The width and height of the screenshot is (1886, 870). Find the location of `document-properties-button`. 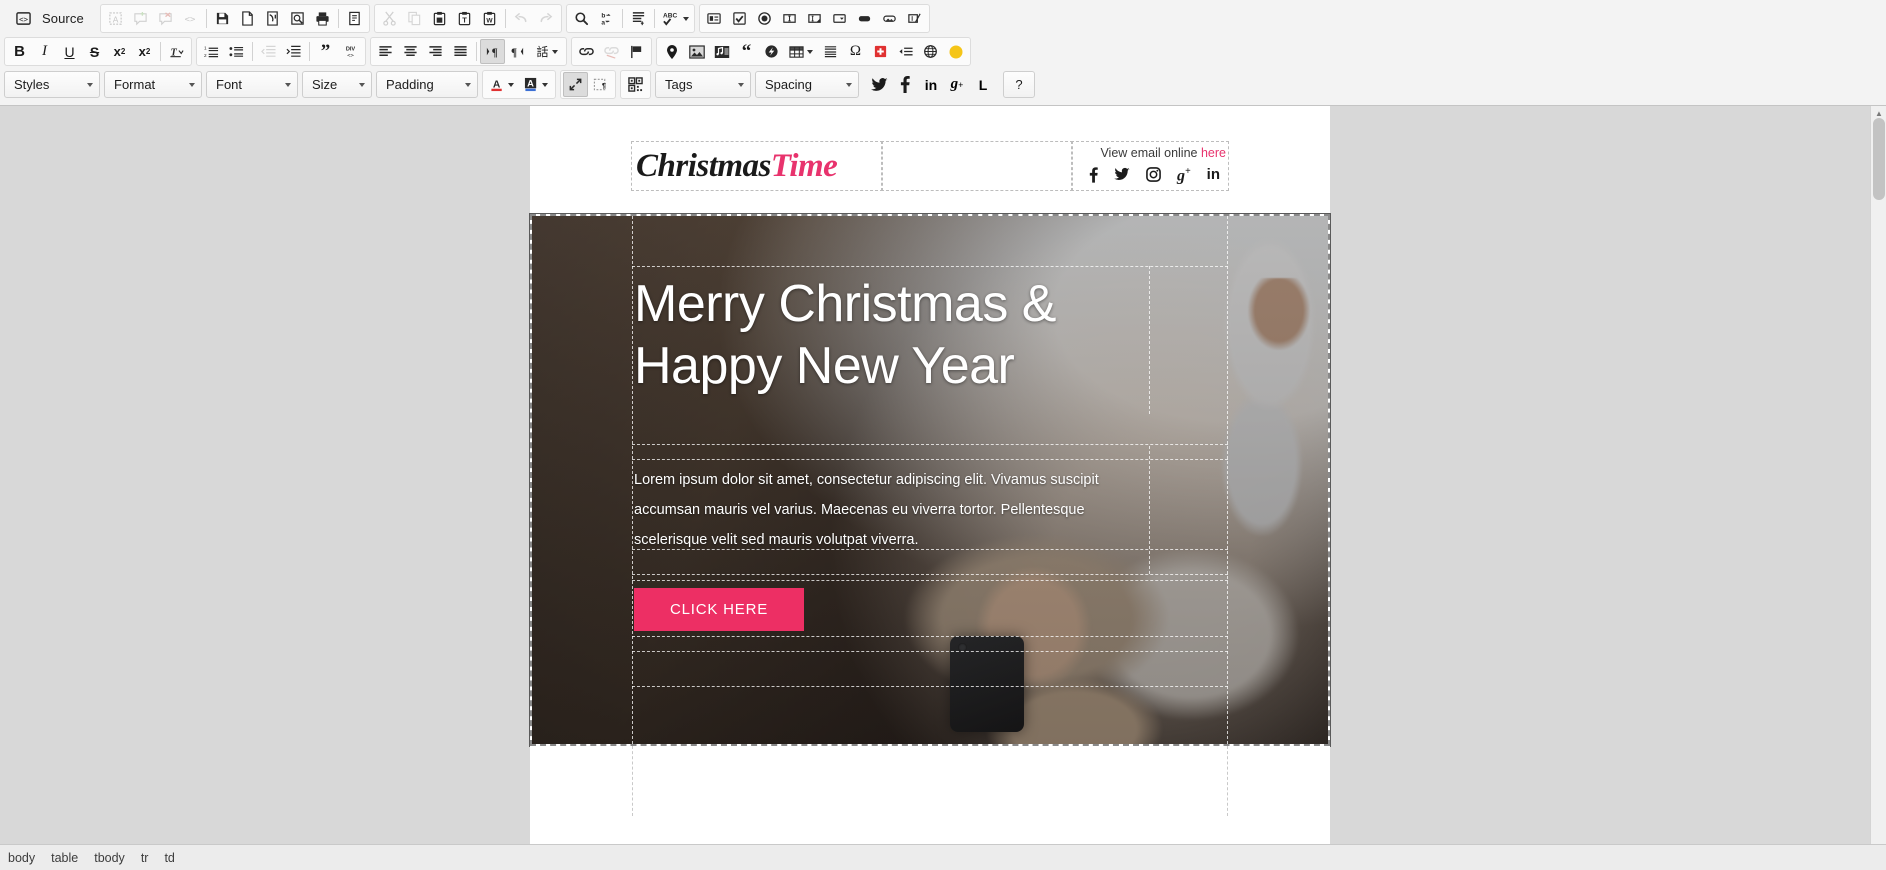

document-properties-button is located at coordinates (354, 18).